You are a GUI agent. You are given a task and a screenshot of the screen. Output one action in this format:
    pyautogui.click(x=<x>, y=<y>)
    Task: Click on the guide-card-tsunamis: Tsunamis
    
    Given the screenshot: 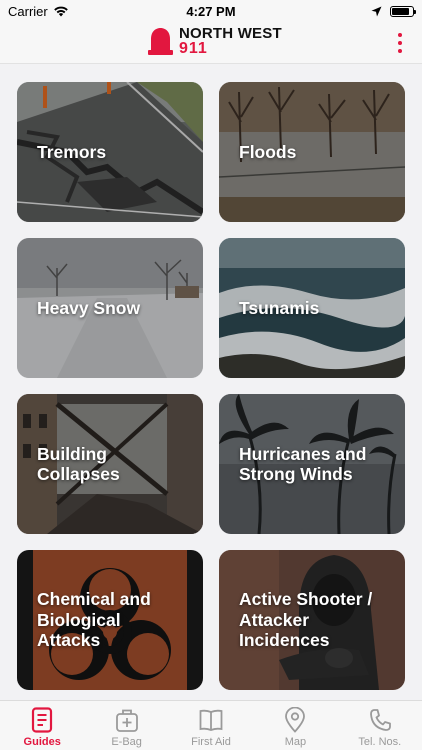 What is the action you would take?
    pyautogui.click(x=312, y=308)
    